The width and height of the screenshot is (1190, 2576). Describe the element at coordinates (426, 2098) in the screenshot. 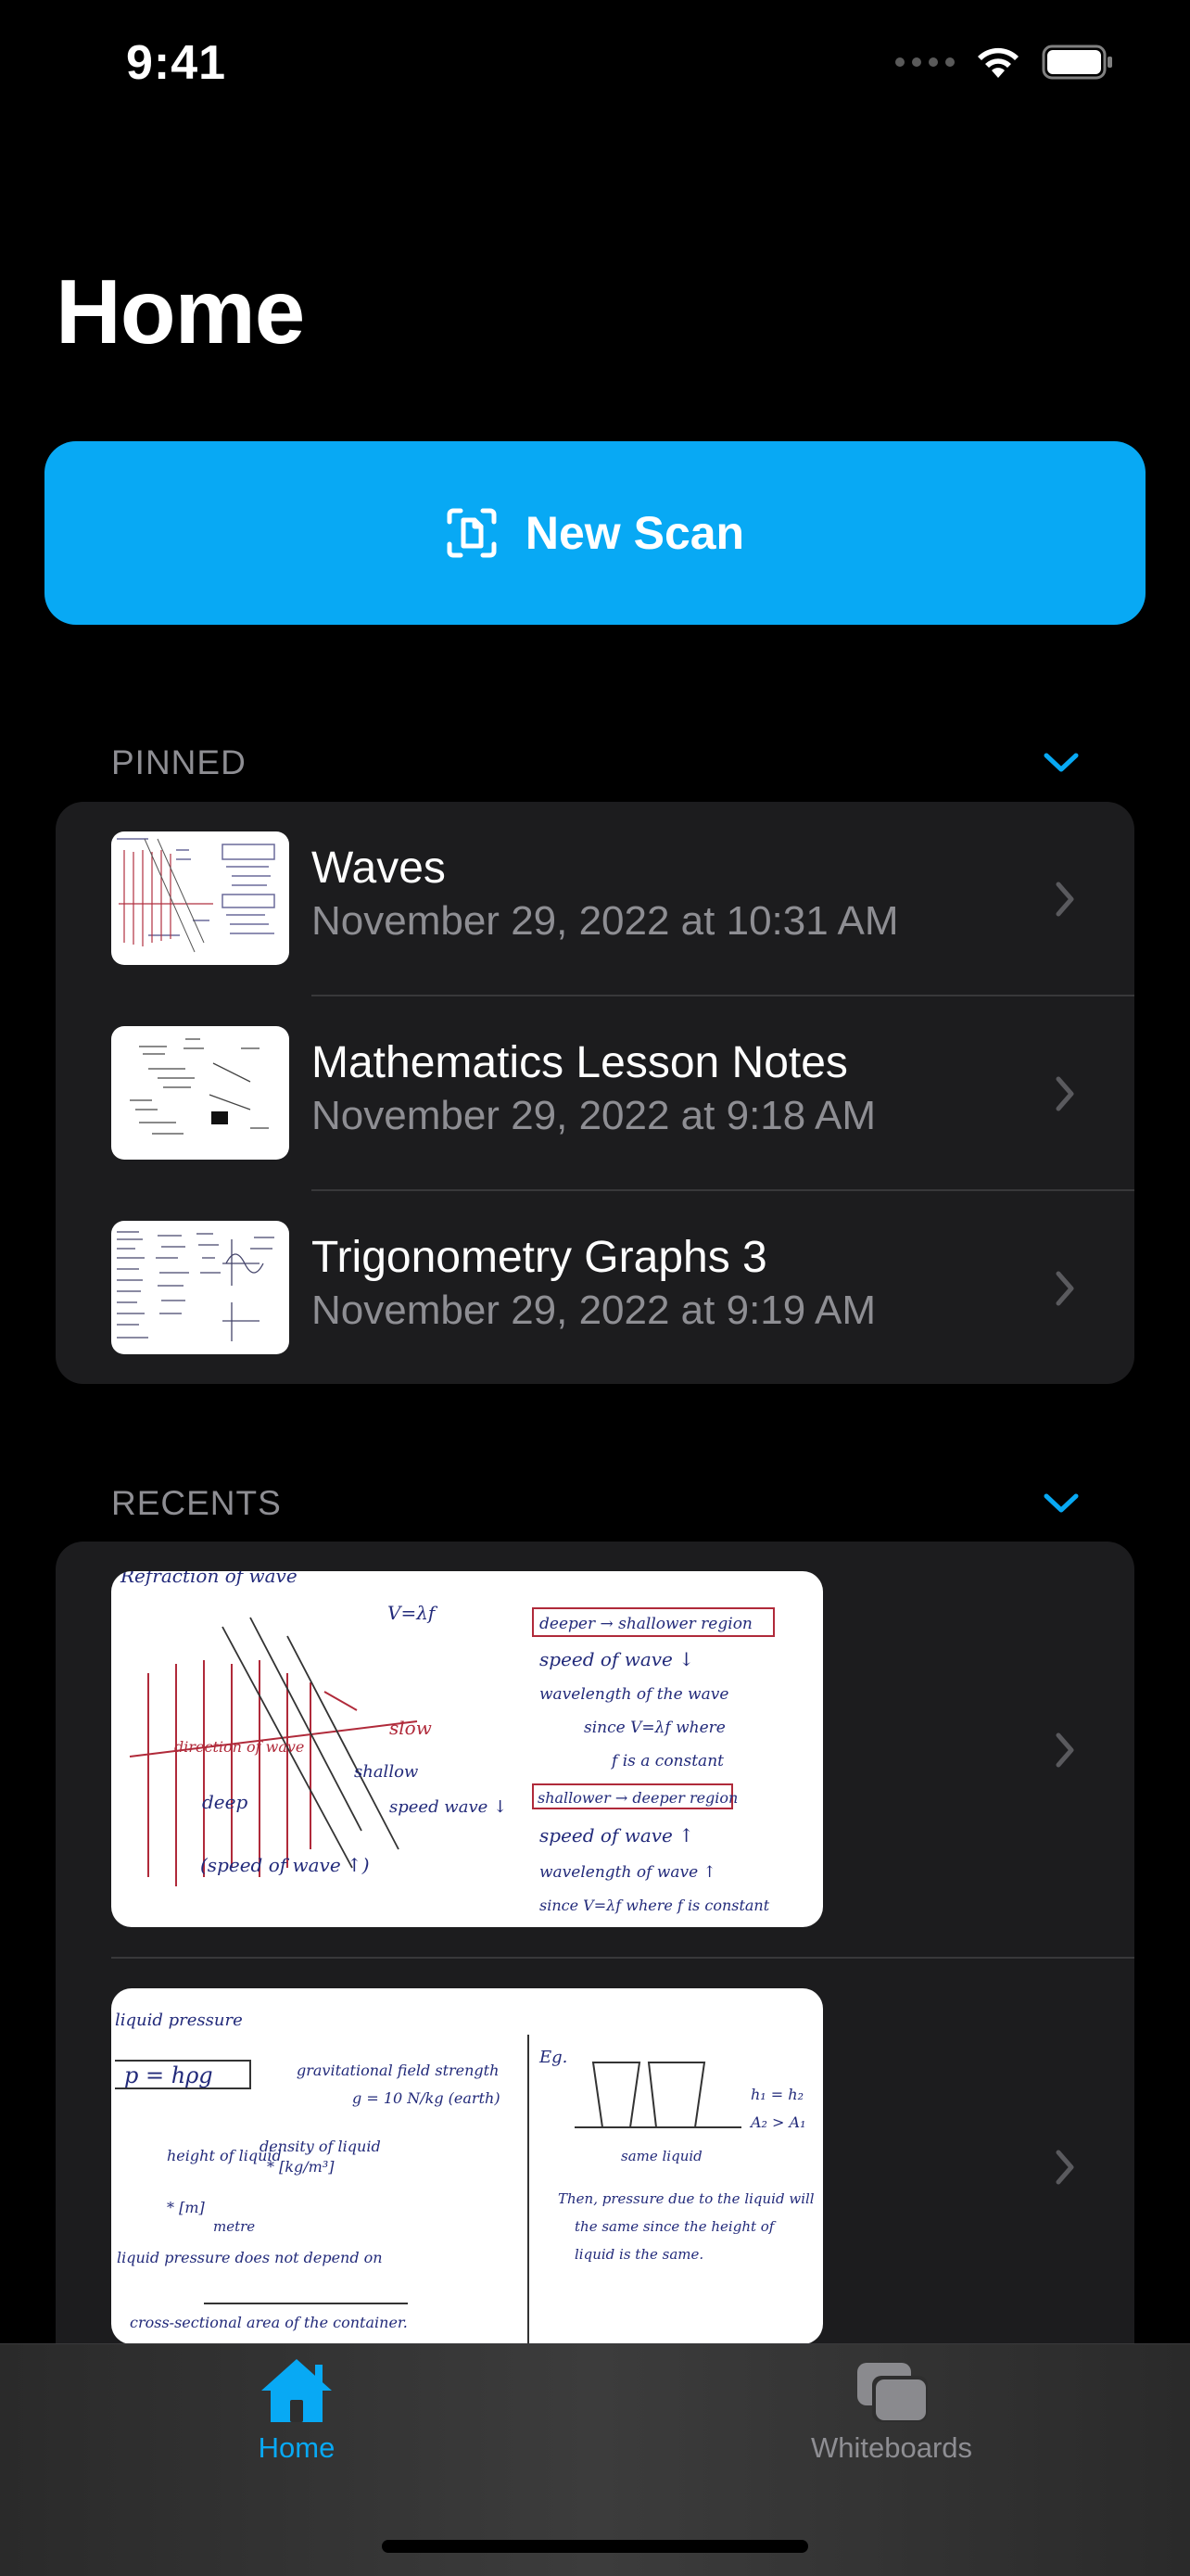

I see `note-text: g = 10 N/kg (earth)` at that location.